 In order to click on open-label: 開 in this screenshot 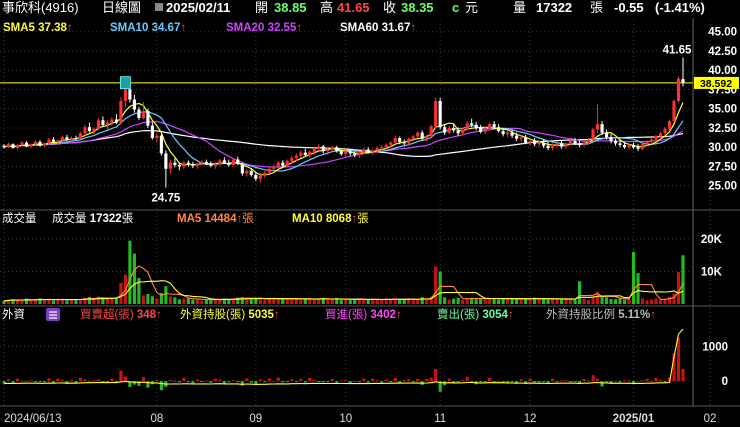, I will do `click(261, 7)`.